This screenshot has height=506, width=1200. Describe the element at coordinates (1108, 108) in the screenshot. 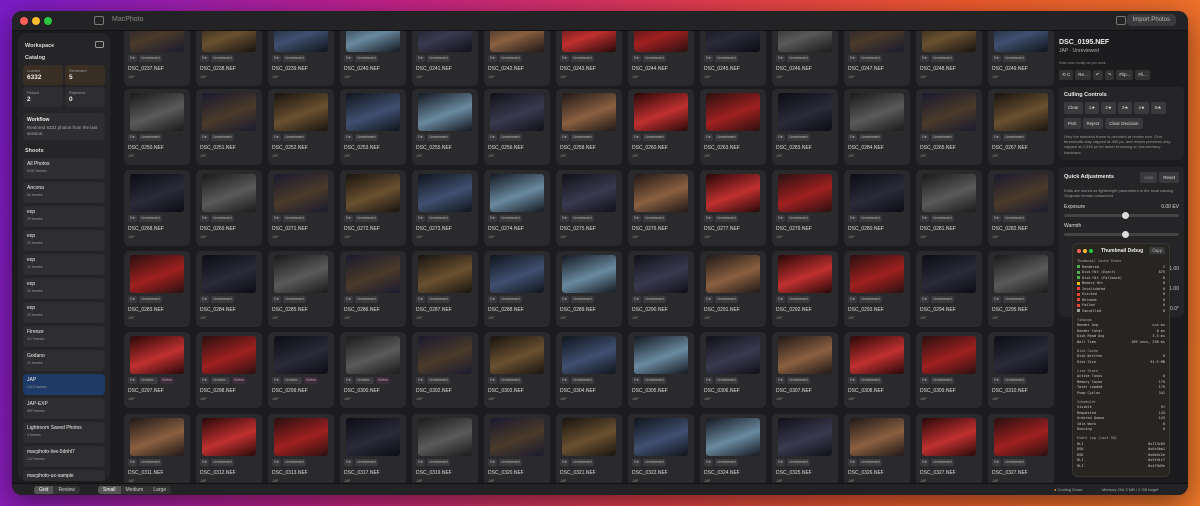

I see `rating-2-button: 2★` at that location.